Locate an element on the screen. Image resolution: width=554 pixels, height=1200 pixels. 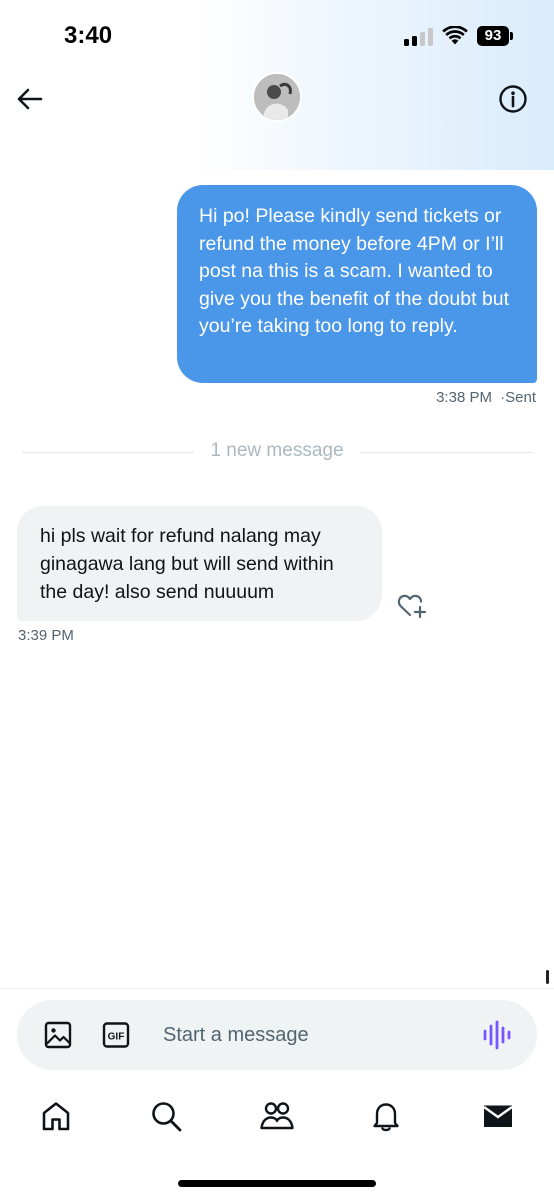
sent-message-meta: 3:38 PM ·Sent is located at coordinates (486, 397).